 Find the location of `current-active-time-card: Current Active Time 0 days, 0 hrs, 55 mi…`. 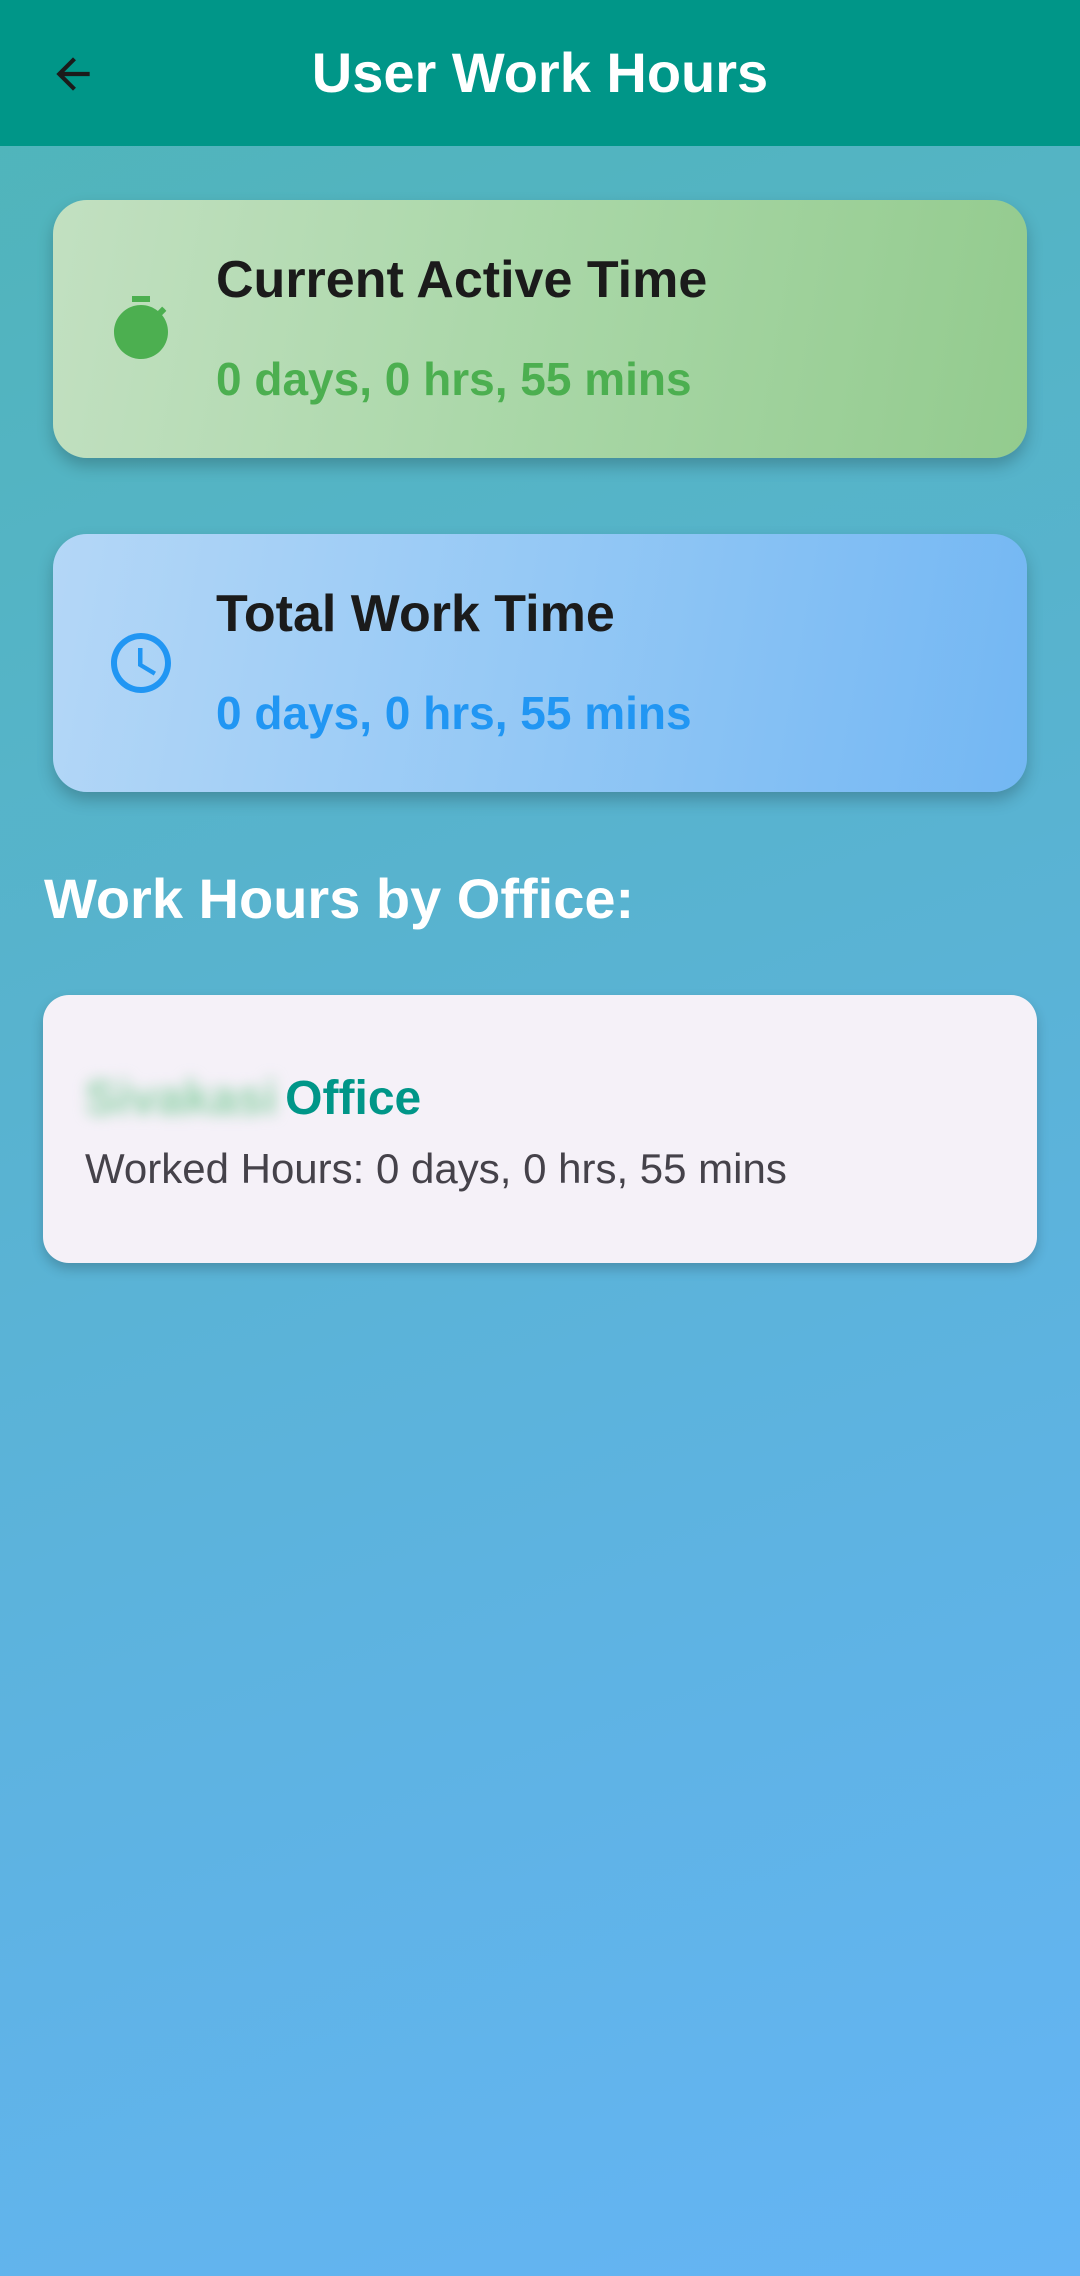

current-active-time-card: Current Active Time 0 days, 0 hrs, 55 mi… is located at coordinates (540, 329).